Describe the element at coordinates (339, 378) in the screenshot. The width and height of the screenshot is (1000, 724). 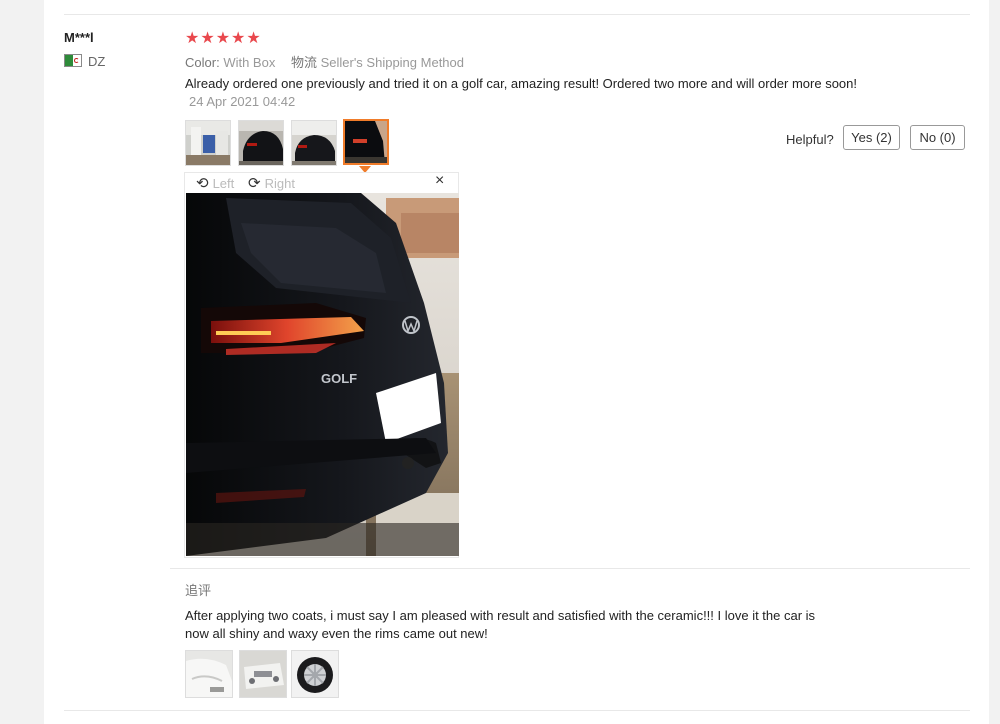
I see `car-badge-text: GOLF` at that location.